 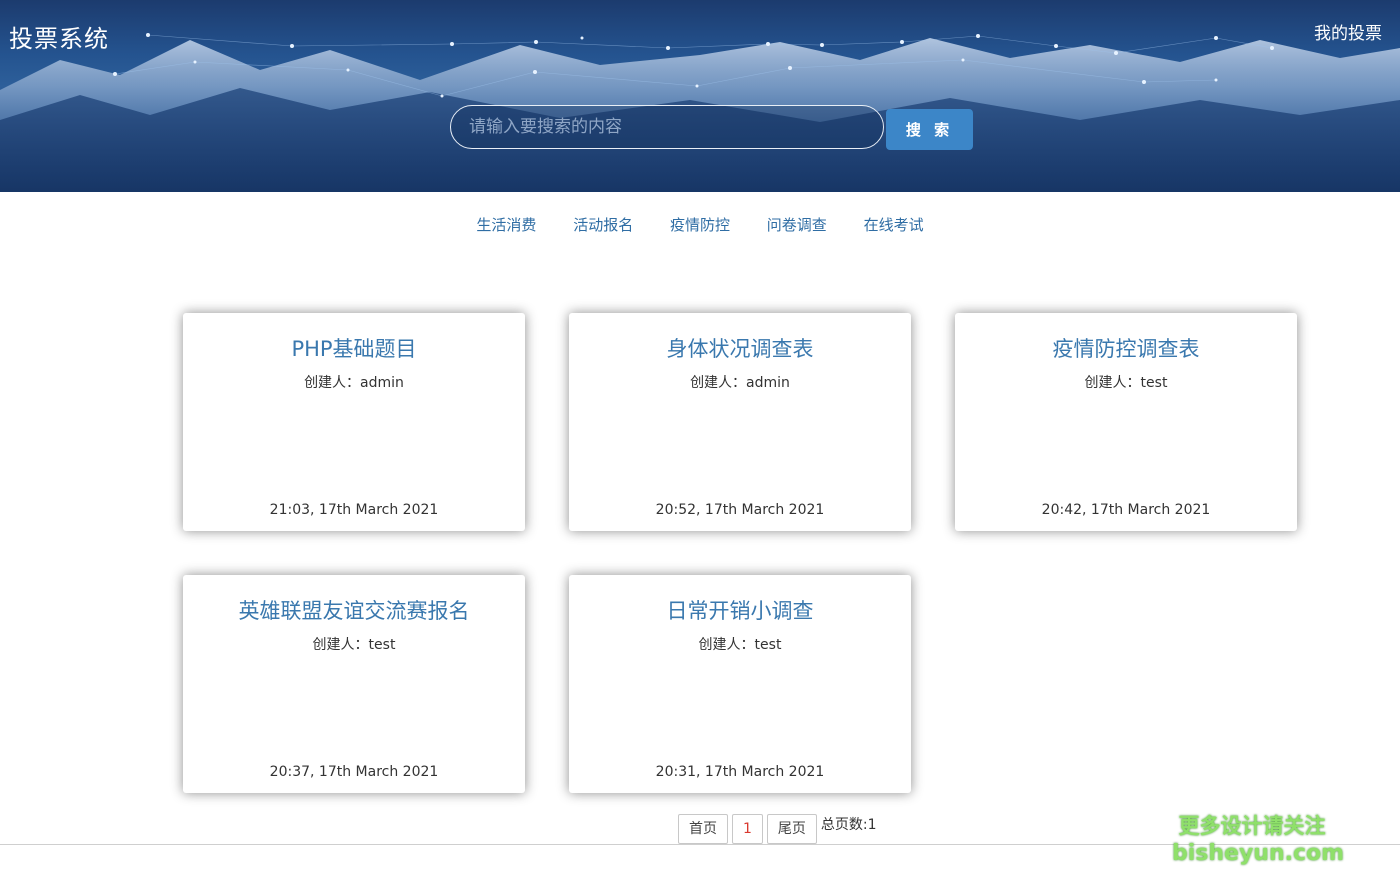 What do you see at coordinates (740, 422) in the screenshot?
I see `vote-card: 身体状况调查表 创建人：admin 20:52, 17th March 2021` at bounding box center [740, 422].